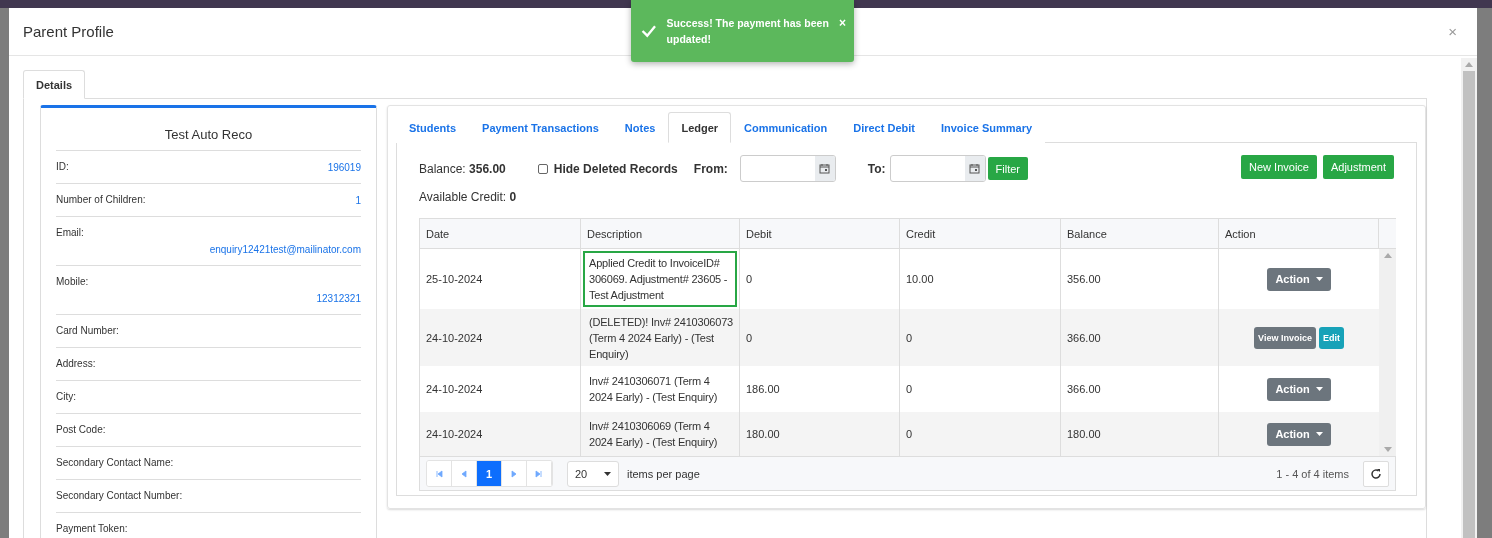 The width and height of the screenshot is (1492, 538). I want to click on first-page-button, so click(439, 473).